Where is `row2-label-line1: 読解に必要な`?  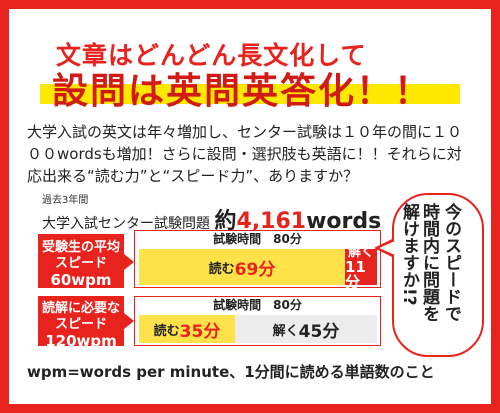 row2-label-line1: 読解に必要な is located at coordinates (80, 308).